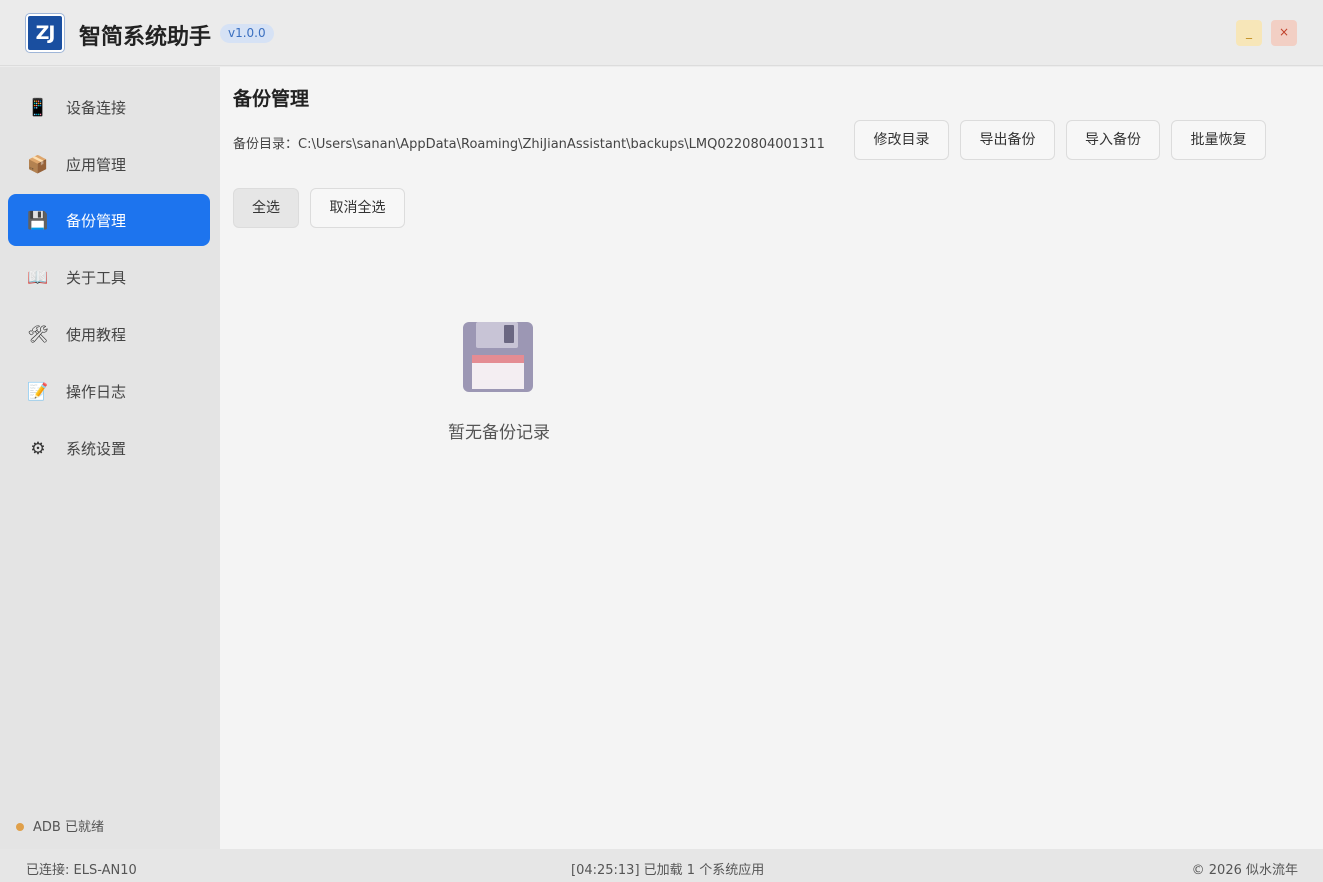 The image size is (1323, 882). I want to click on batch-restore-button: 批量恢复, so click(1218, 140).